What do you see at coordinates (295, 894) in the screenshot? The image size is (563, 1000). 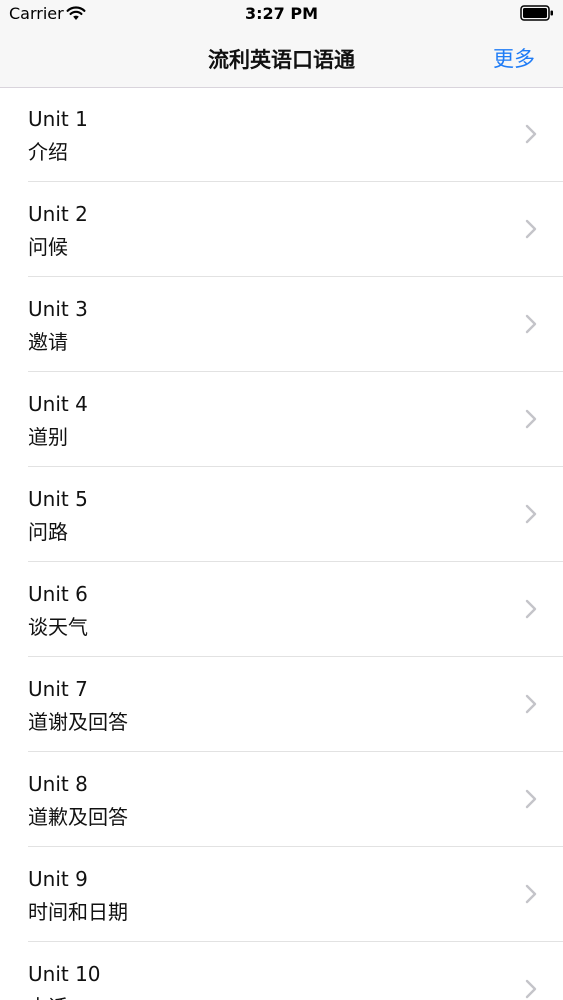 I see `list-item-unit-9: Unit 9 时间和日期` at bounding box center [295, 894].